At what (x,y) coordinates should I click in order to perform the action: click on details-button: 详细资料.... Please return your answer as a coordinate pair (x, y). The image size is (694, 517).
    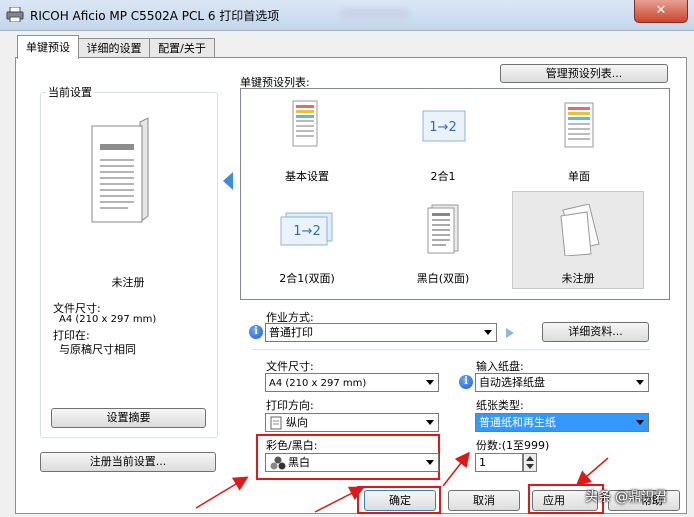
    Looking at the image, I should click on (595, 332).